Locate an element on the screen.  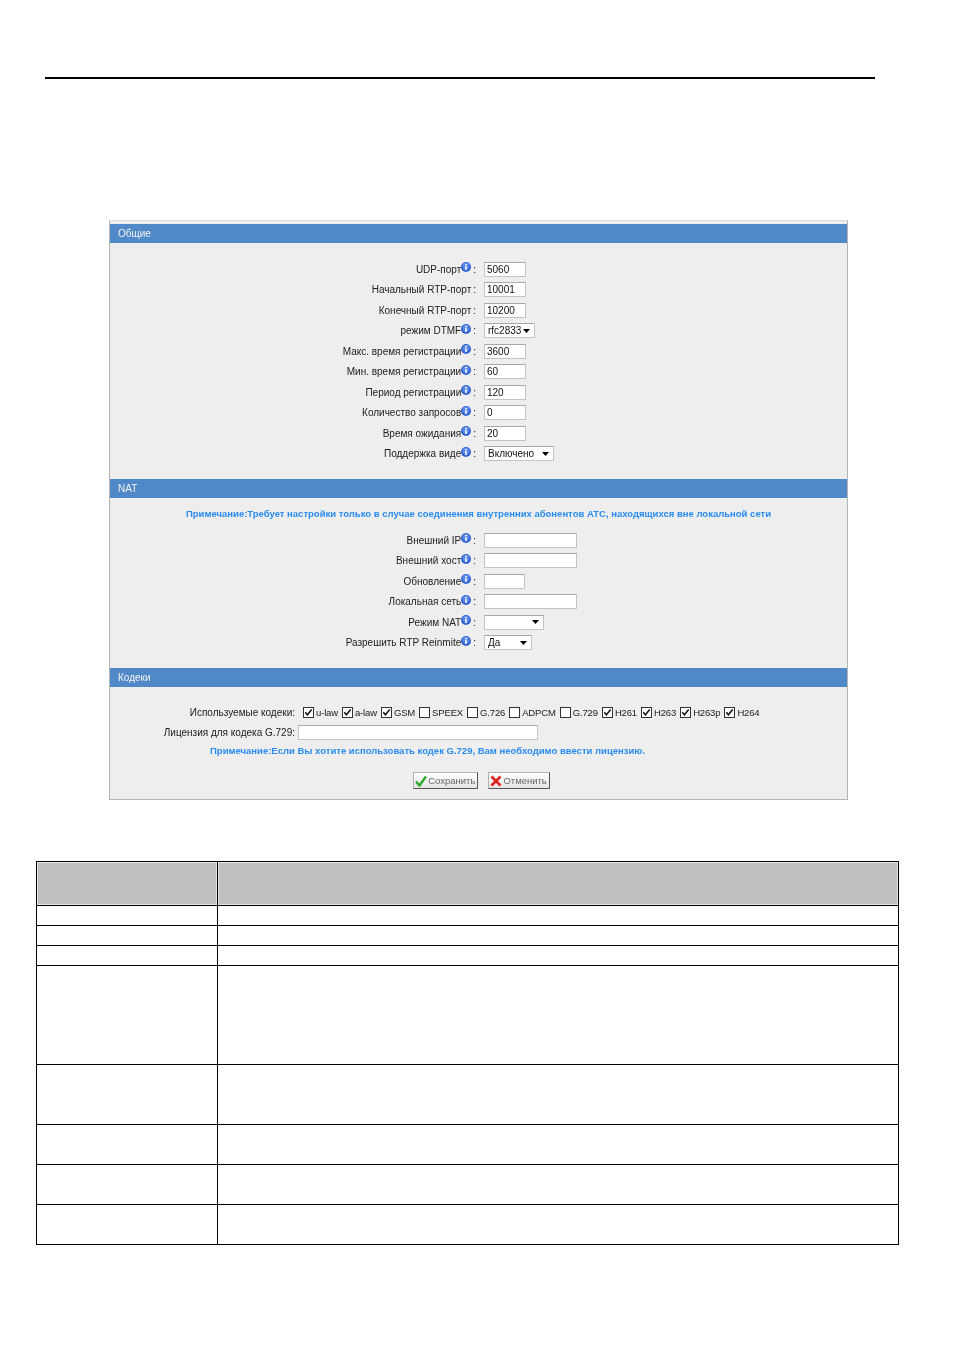
checkbox-label: H261 is located at coordinates (625, 712).